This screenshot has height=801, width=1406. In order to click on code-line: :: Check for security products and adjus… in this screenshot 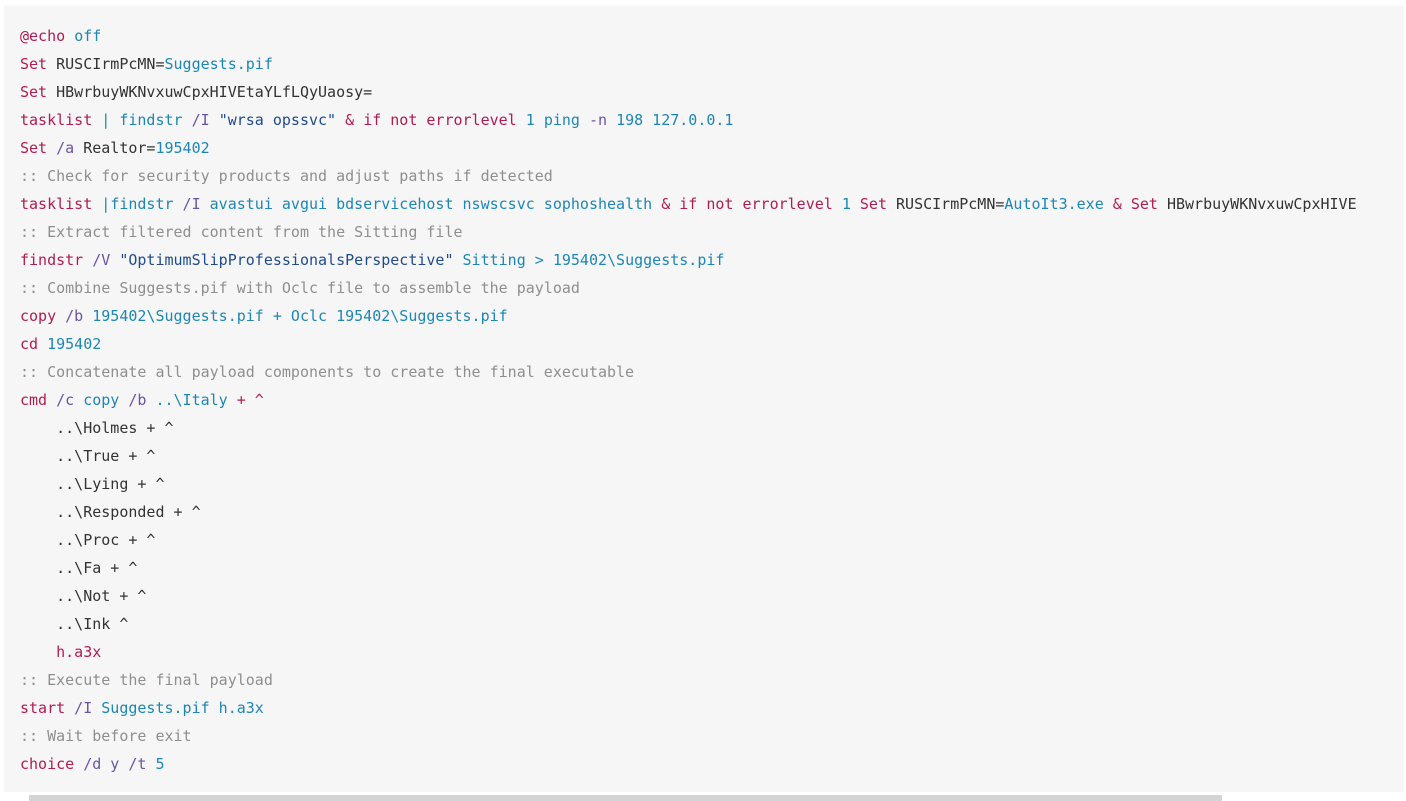, I will do `click(712, 176)`.